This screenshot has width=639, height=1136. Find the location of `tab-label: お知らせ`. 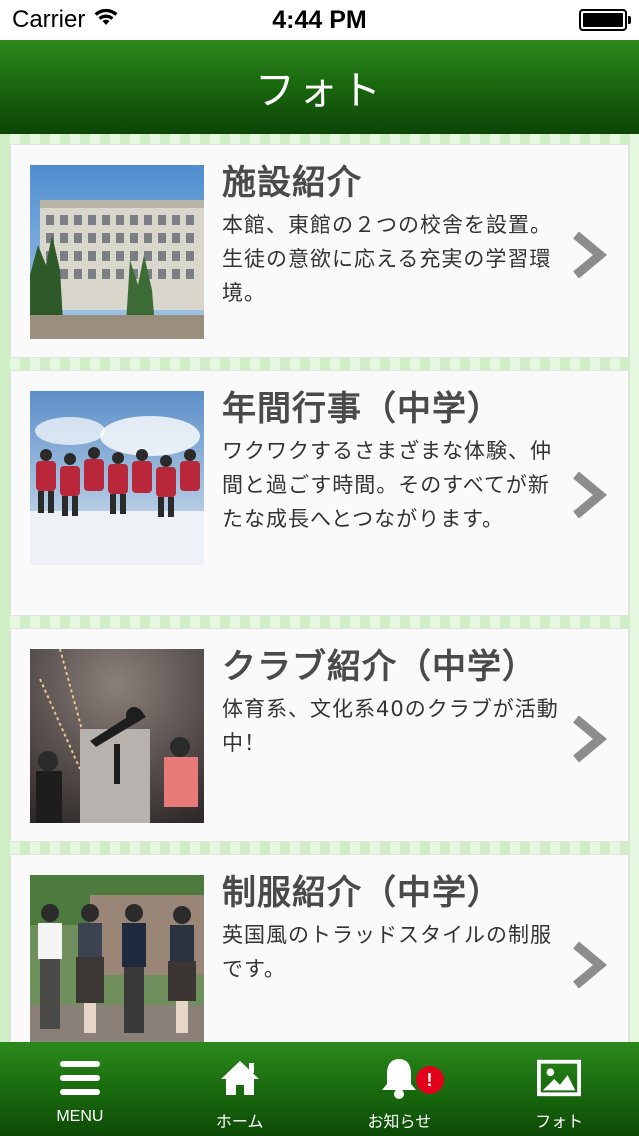

tab-label: お知らせ is located at coordinates (399, 1122).